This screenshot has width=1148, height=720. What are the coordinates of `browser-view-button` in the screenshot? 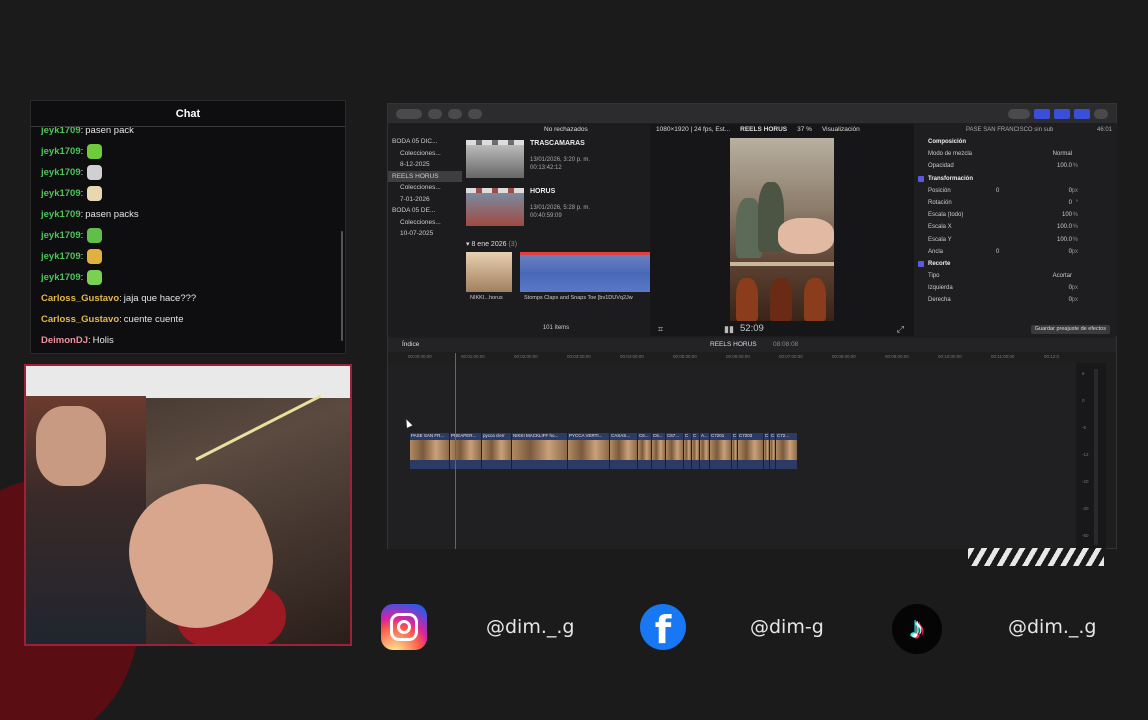 It's located at (1042, 113).